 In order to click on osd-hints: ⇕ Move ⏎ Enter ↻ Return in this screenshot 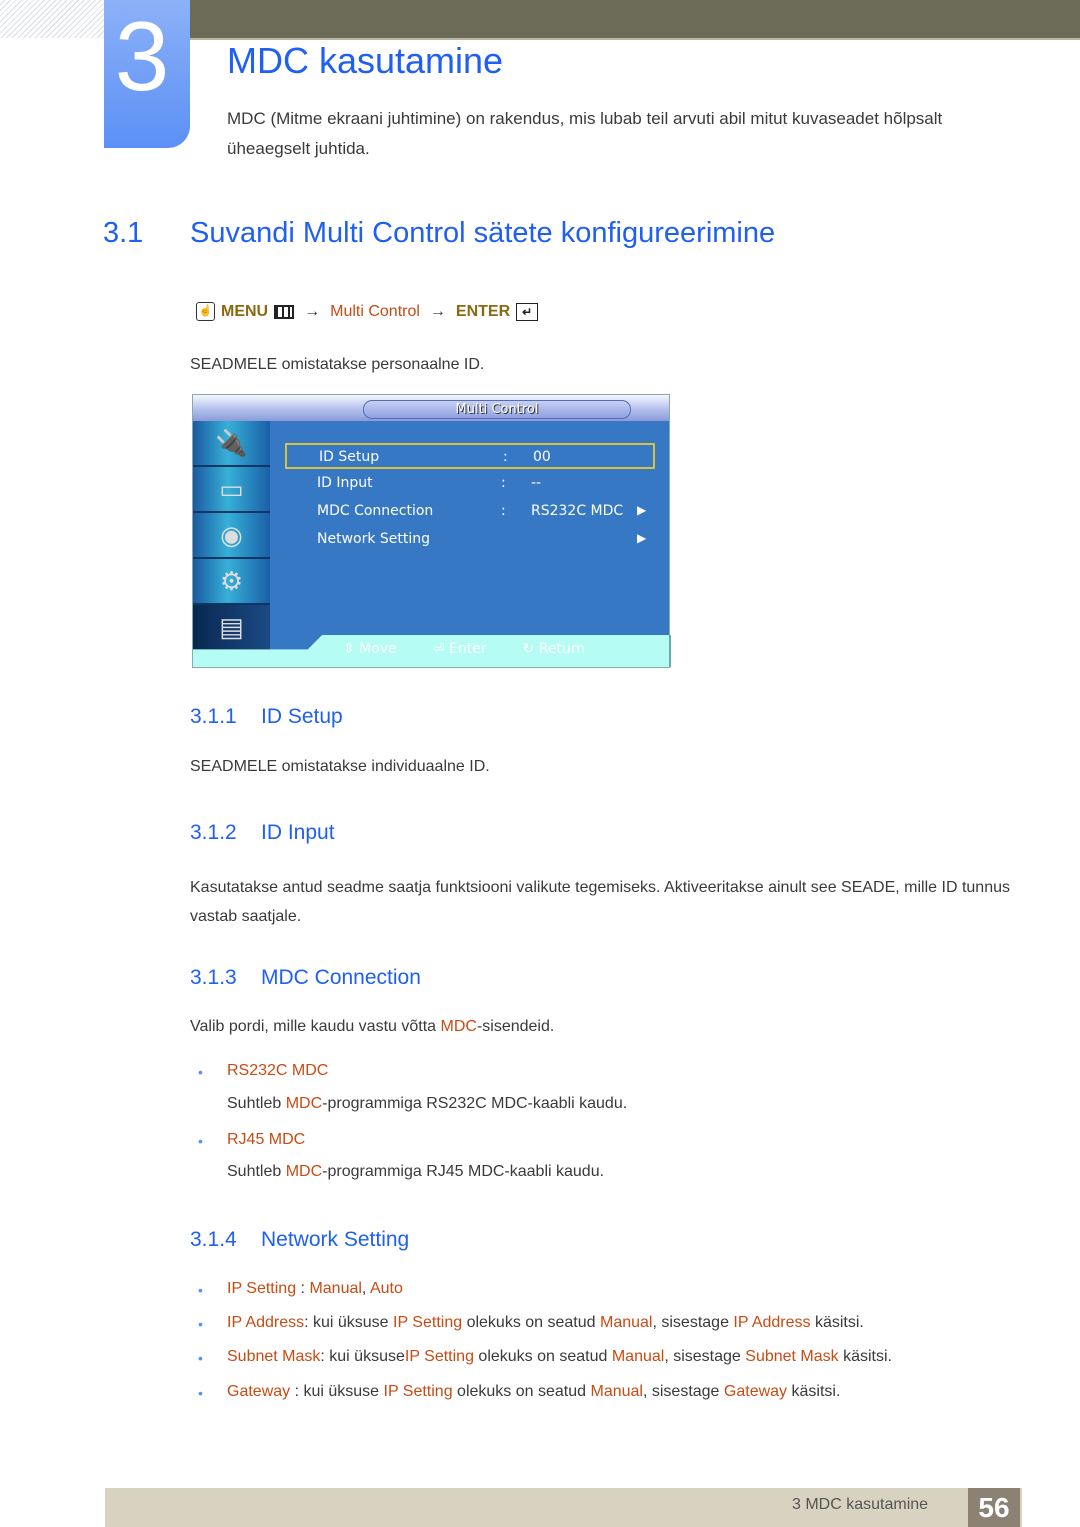, I will do `click(464, 649)`.